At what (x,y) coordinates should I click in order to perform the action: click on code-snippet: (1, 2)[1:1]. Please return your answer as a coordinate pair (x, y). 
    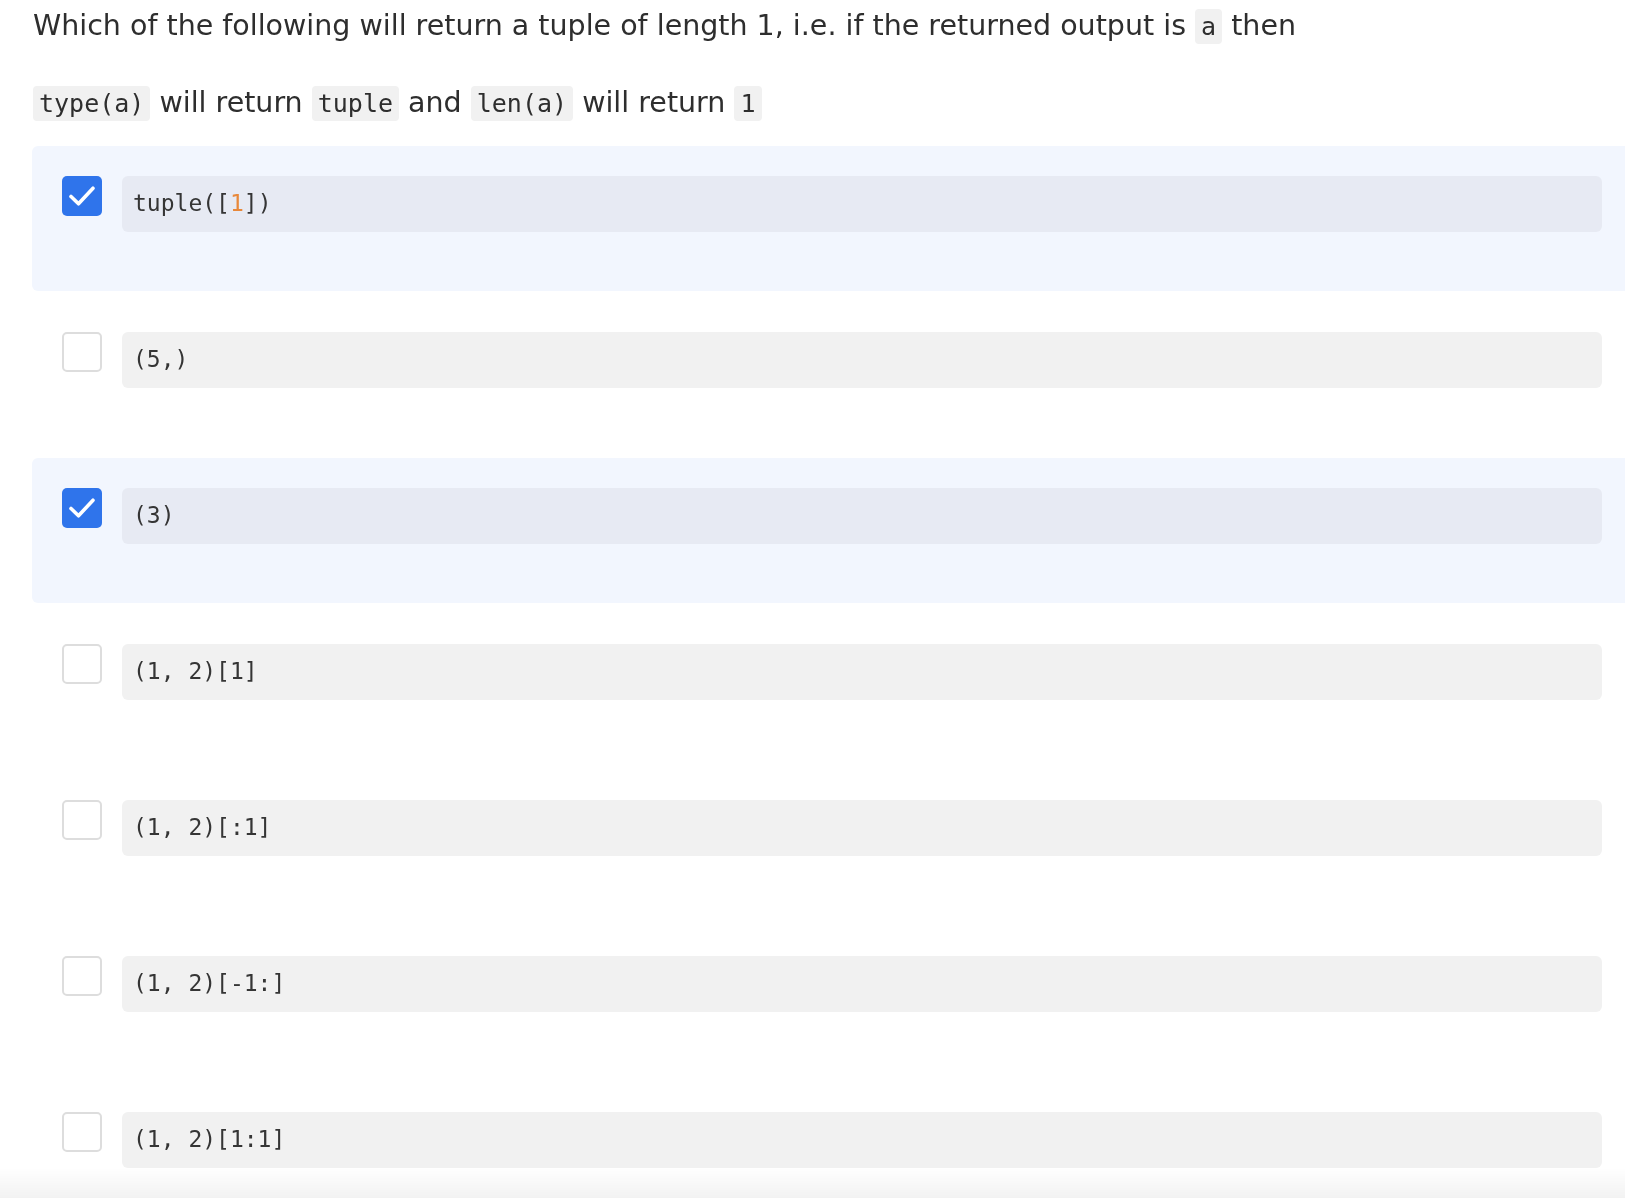
    Looking at the image, I should click on (862, 1140).